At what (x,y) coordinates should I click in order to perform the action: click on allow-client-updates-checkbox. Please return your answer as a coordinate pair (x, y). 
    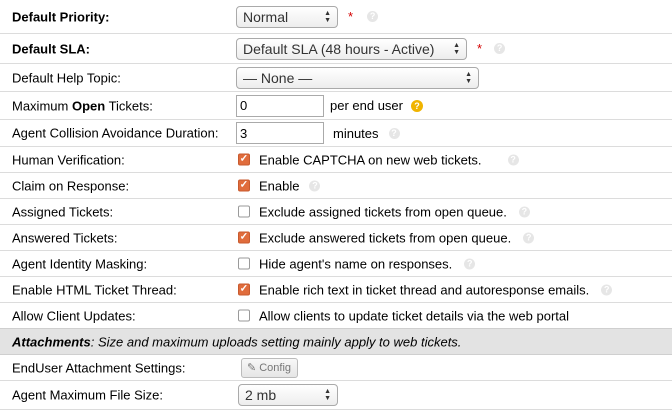
    Looking at the image, I should click on (244, 315).